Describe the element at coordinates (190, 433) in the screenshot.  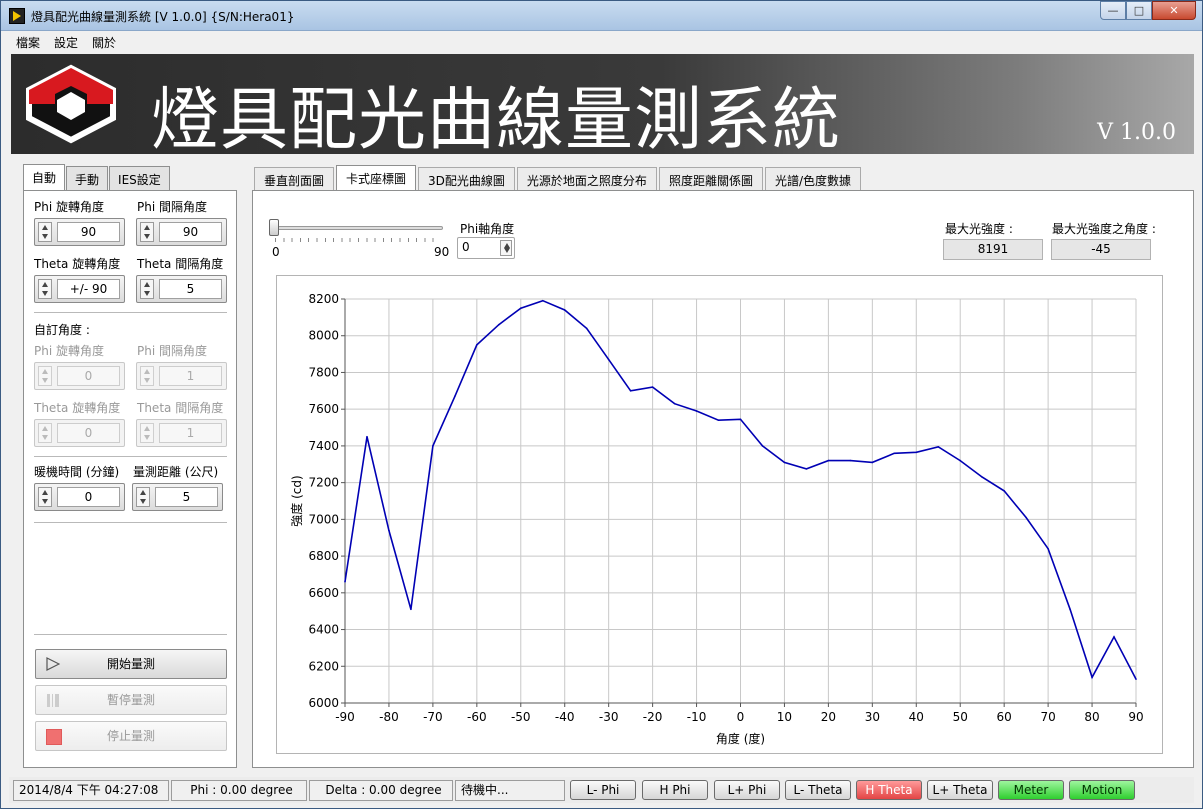
I see `custom-theta-interval-value: 1` at that location.